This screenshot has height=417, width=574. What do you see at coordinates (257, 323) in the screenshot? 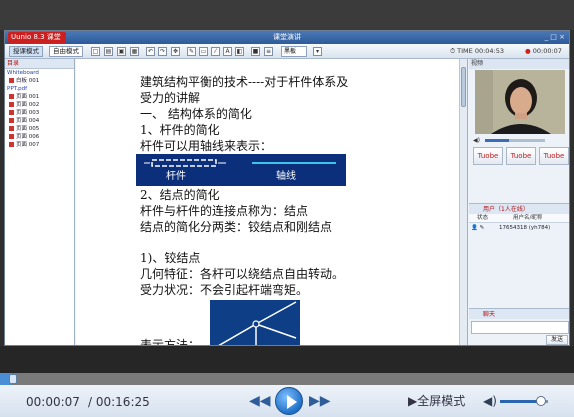
I see `hinge-joint-svg` at bounding box center [257, 323].